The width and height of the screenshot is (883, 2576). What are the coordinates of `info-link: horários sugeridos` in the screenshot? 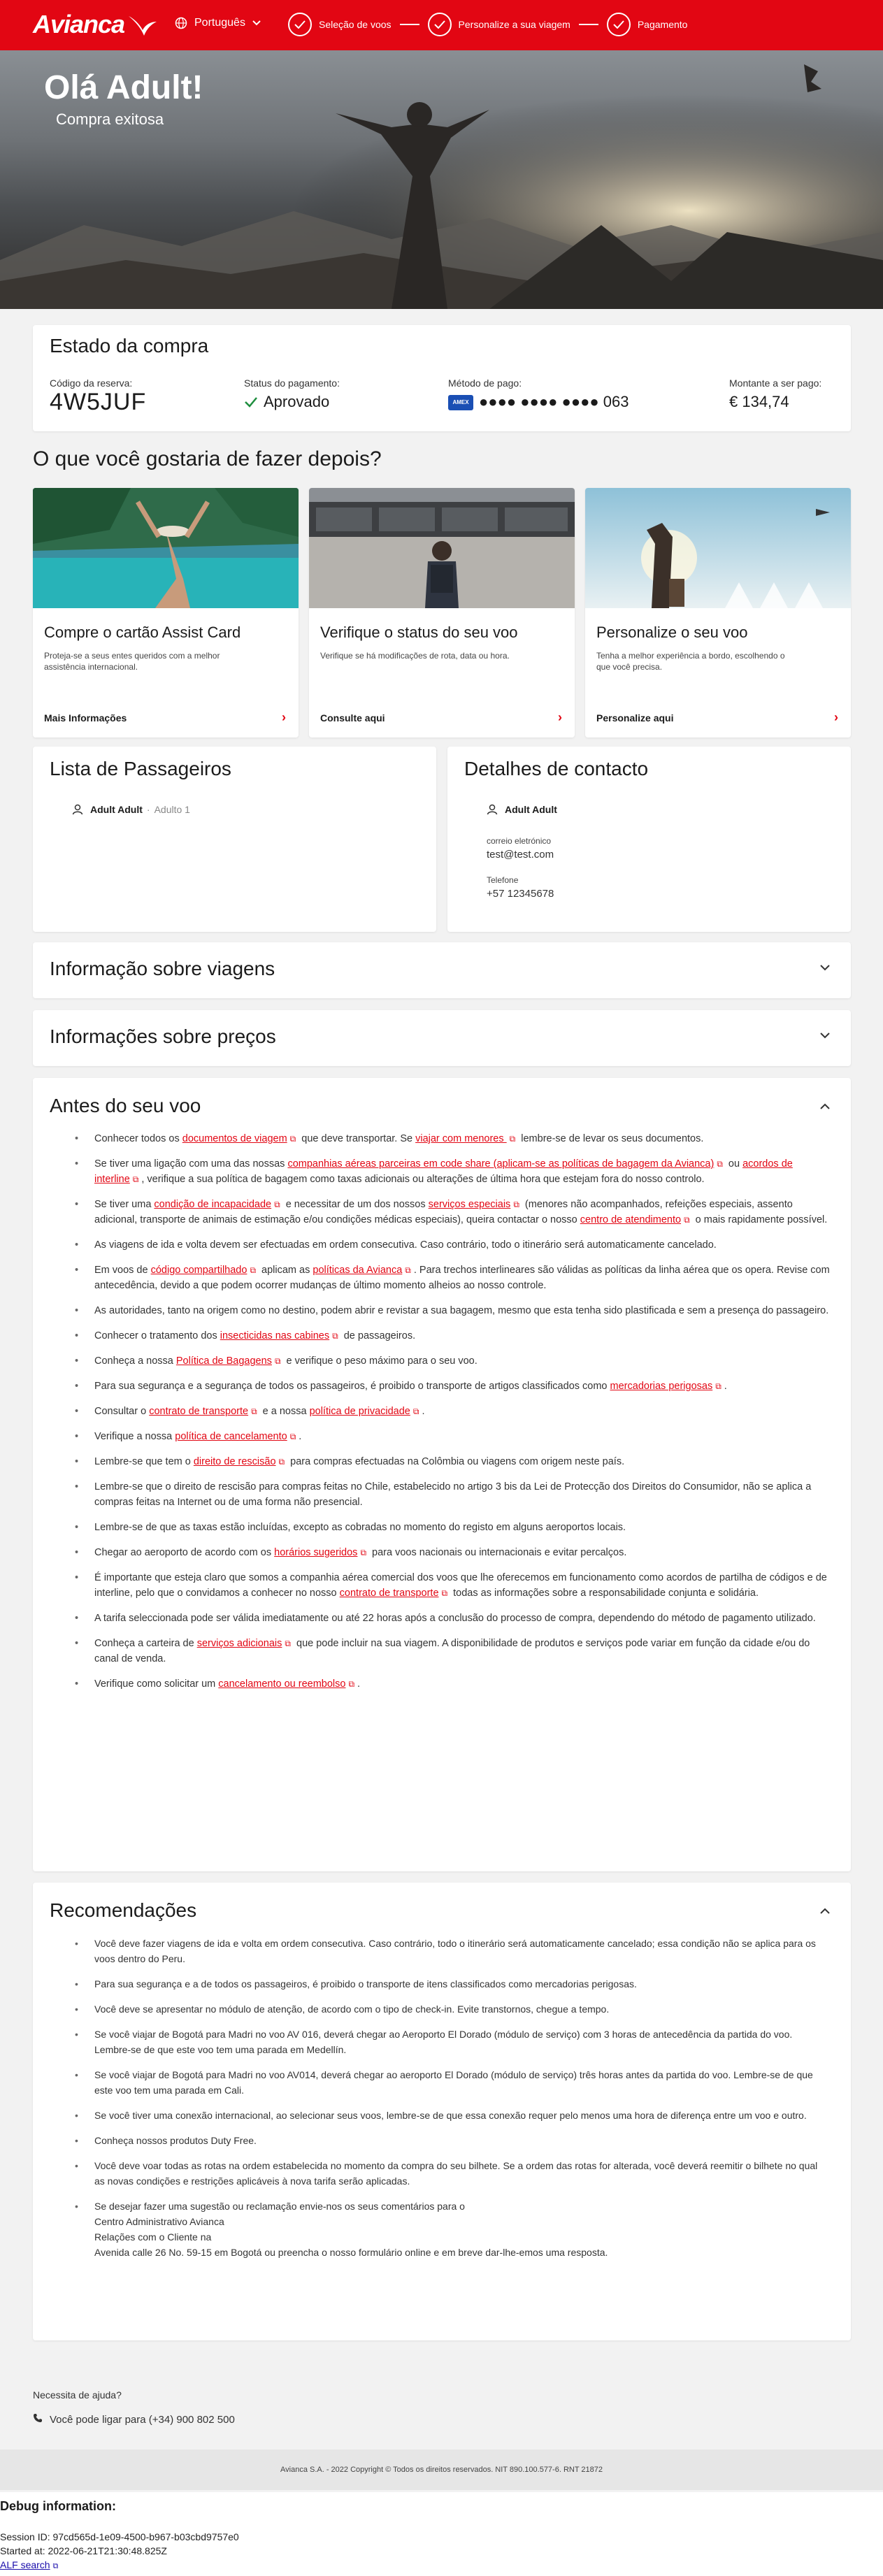 It's located at (315, 1552).